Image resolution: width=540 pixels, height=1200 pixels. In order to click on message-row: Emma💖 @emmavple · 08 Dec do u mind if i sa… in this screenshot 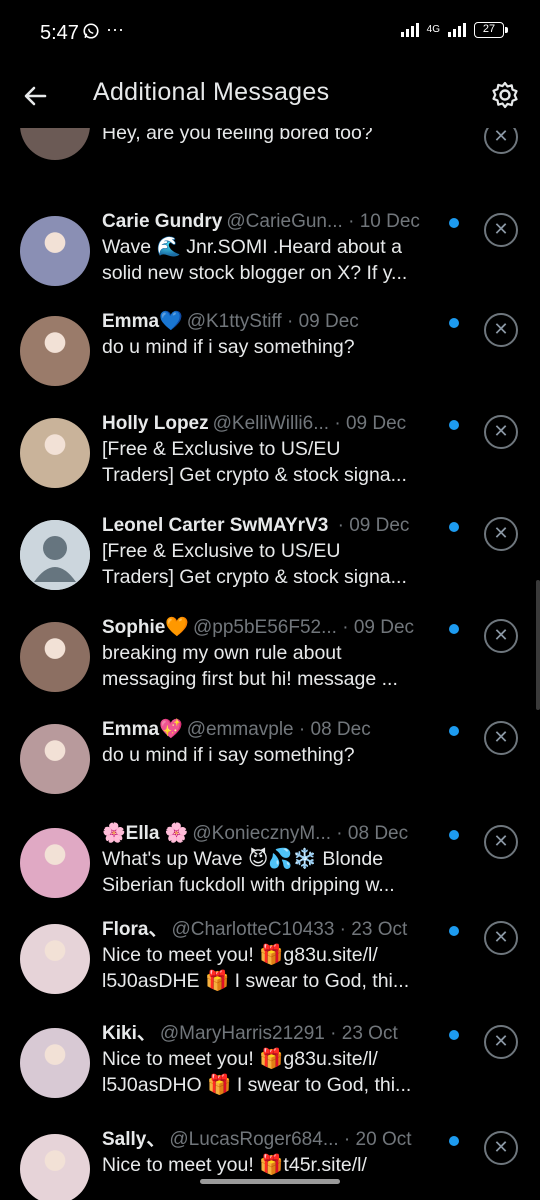, I will do `click(270, 755)`.